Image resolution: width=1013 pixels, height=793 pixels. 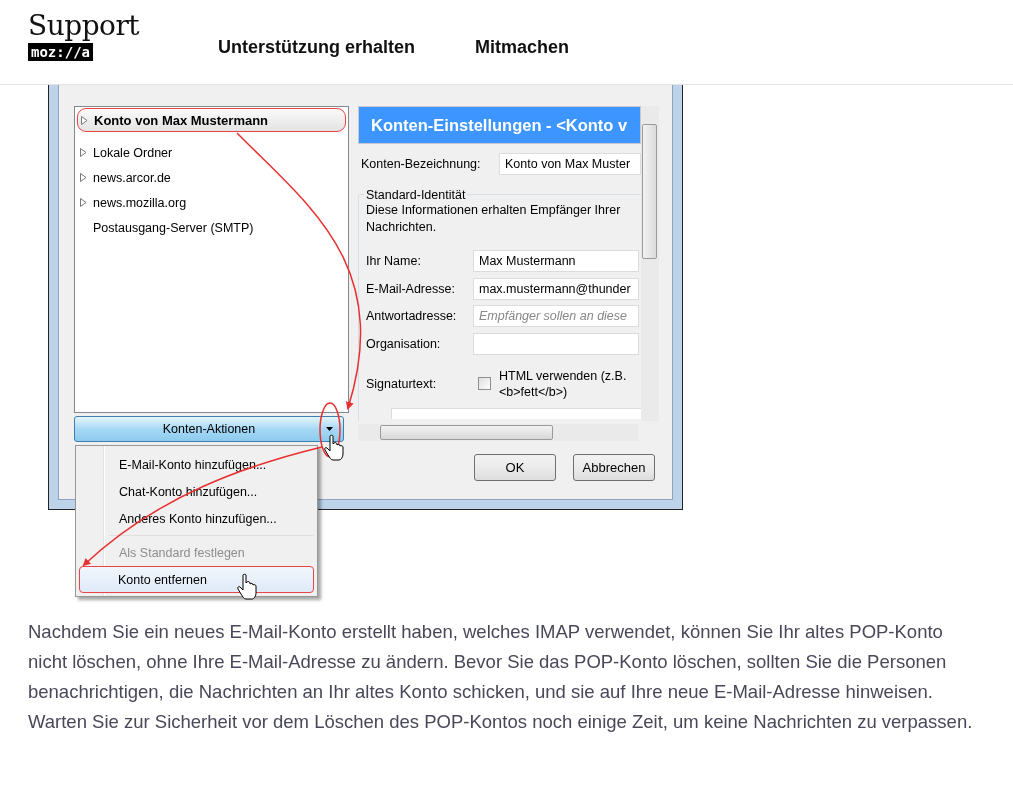 What do you see at coordinates (556, 343) in the screenshot?
I see `text-field` at bounding box center [556, 343].